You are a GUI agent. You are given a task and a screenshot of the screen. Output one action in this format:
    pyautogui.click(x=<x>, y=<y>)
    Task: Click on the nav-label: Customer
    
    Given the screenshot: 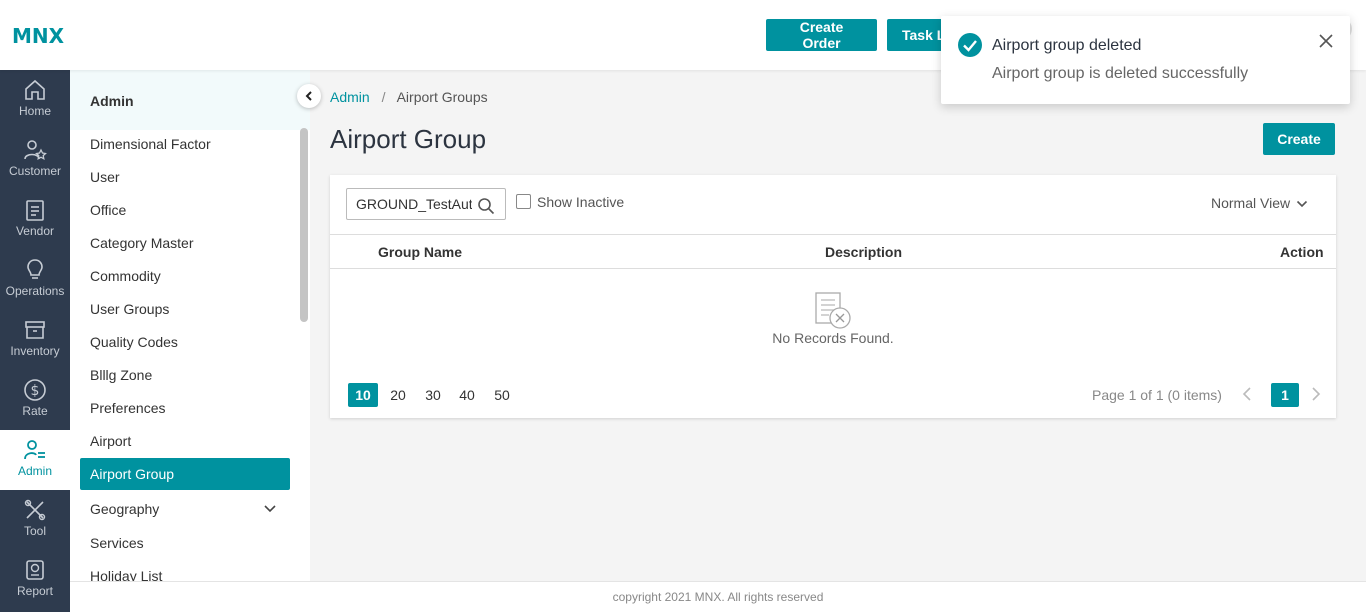 What is the action you would take?
    pyautogui.click(x=34, y=171)
    